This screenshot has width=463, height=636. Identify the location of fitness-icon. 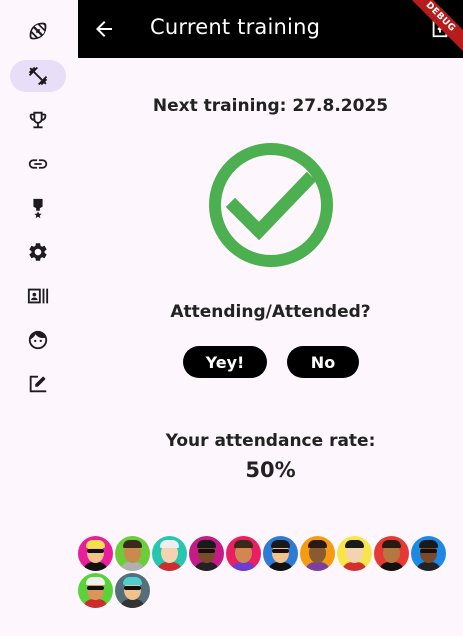
(38, 76).